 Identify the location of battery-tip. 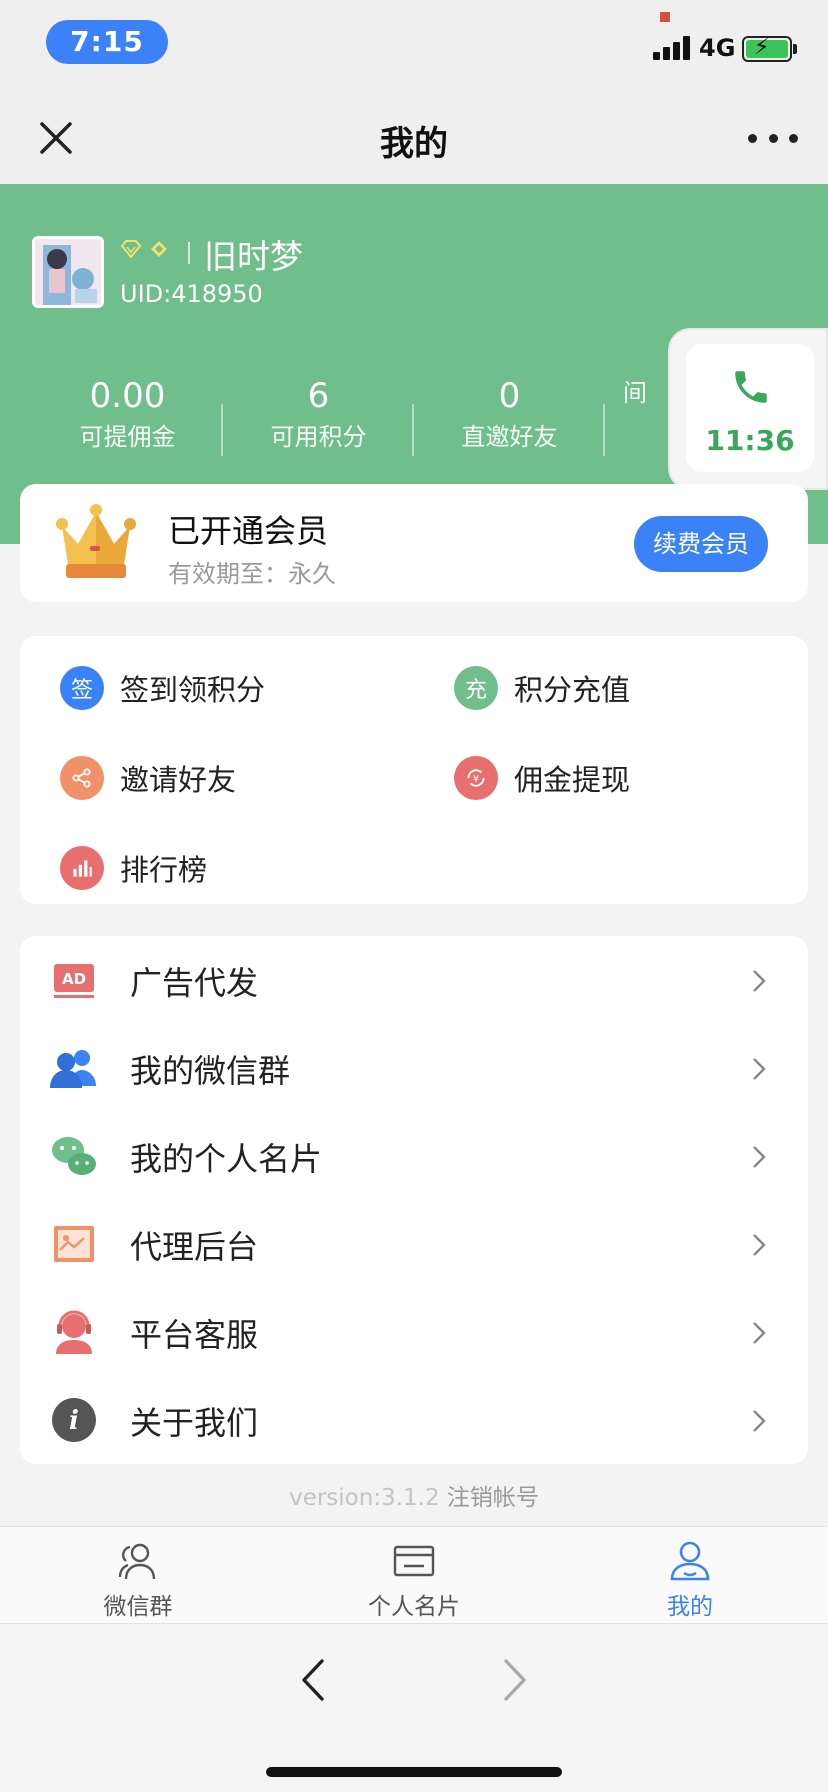
(795, 49).